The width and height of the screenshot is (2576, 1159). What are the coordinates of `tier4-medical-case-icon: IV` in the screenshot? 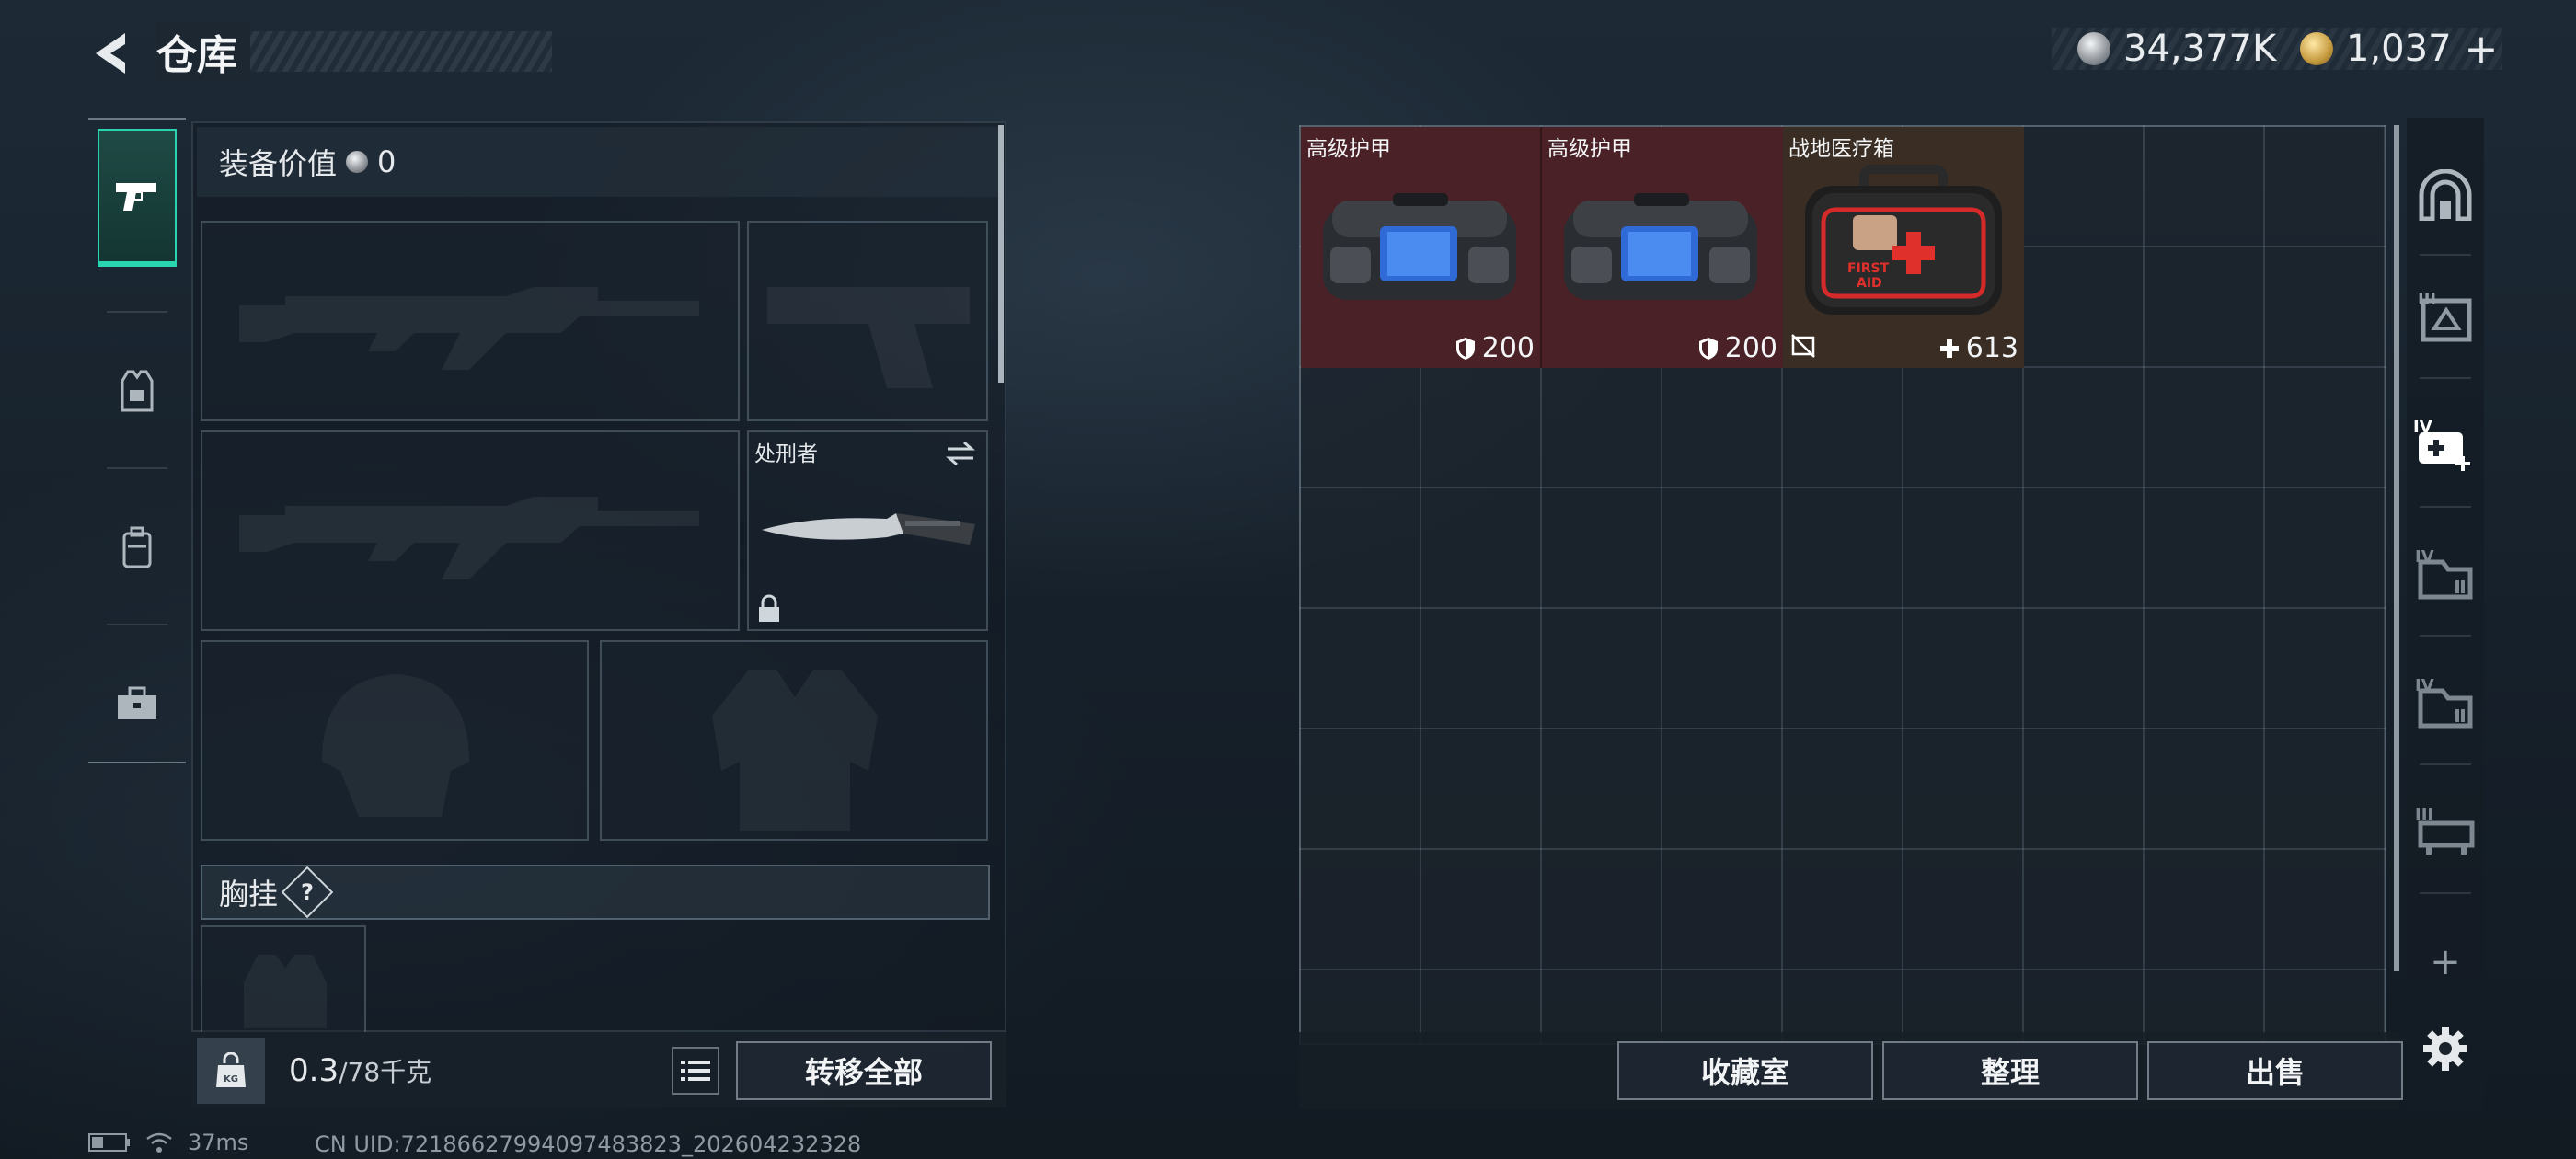 It's located at (2441, 444).